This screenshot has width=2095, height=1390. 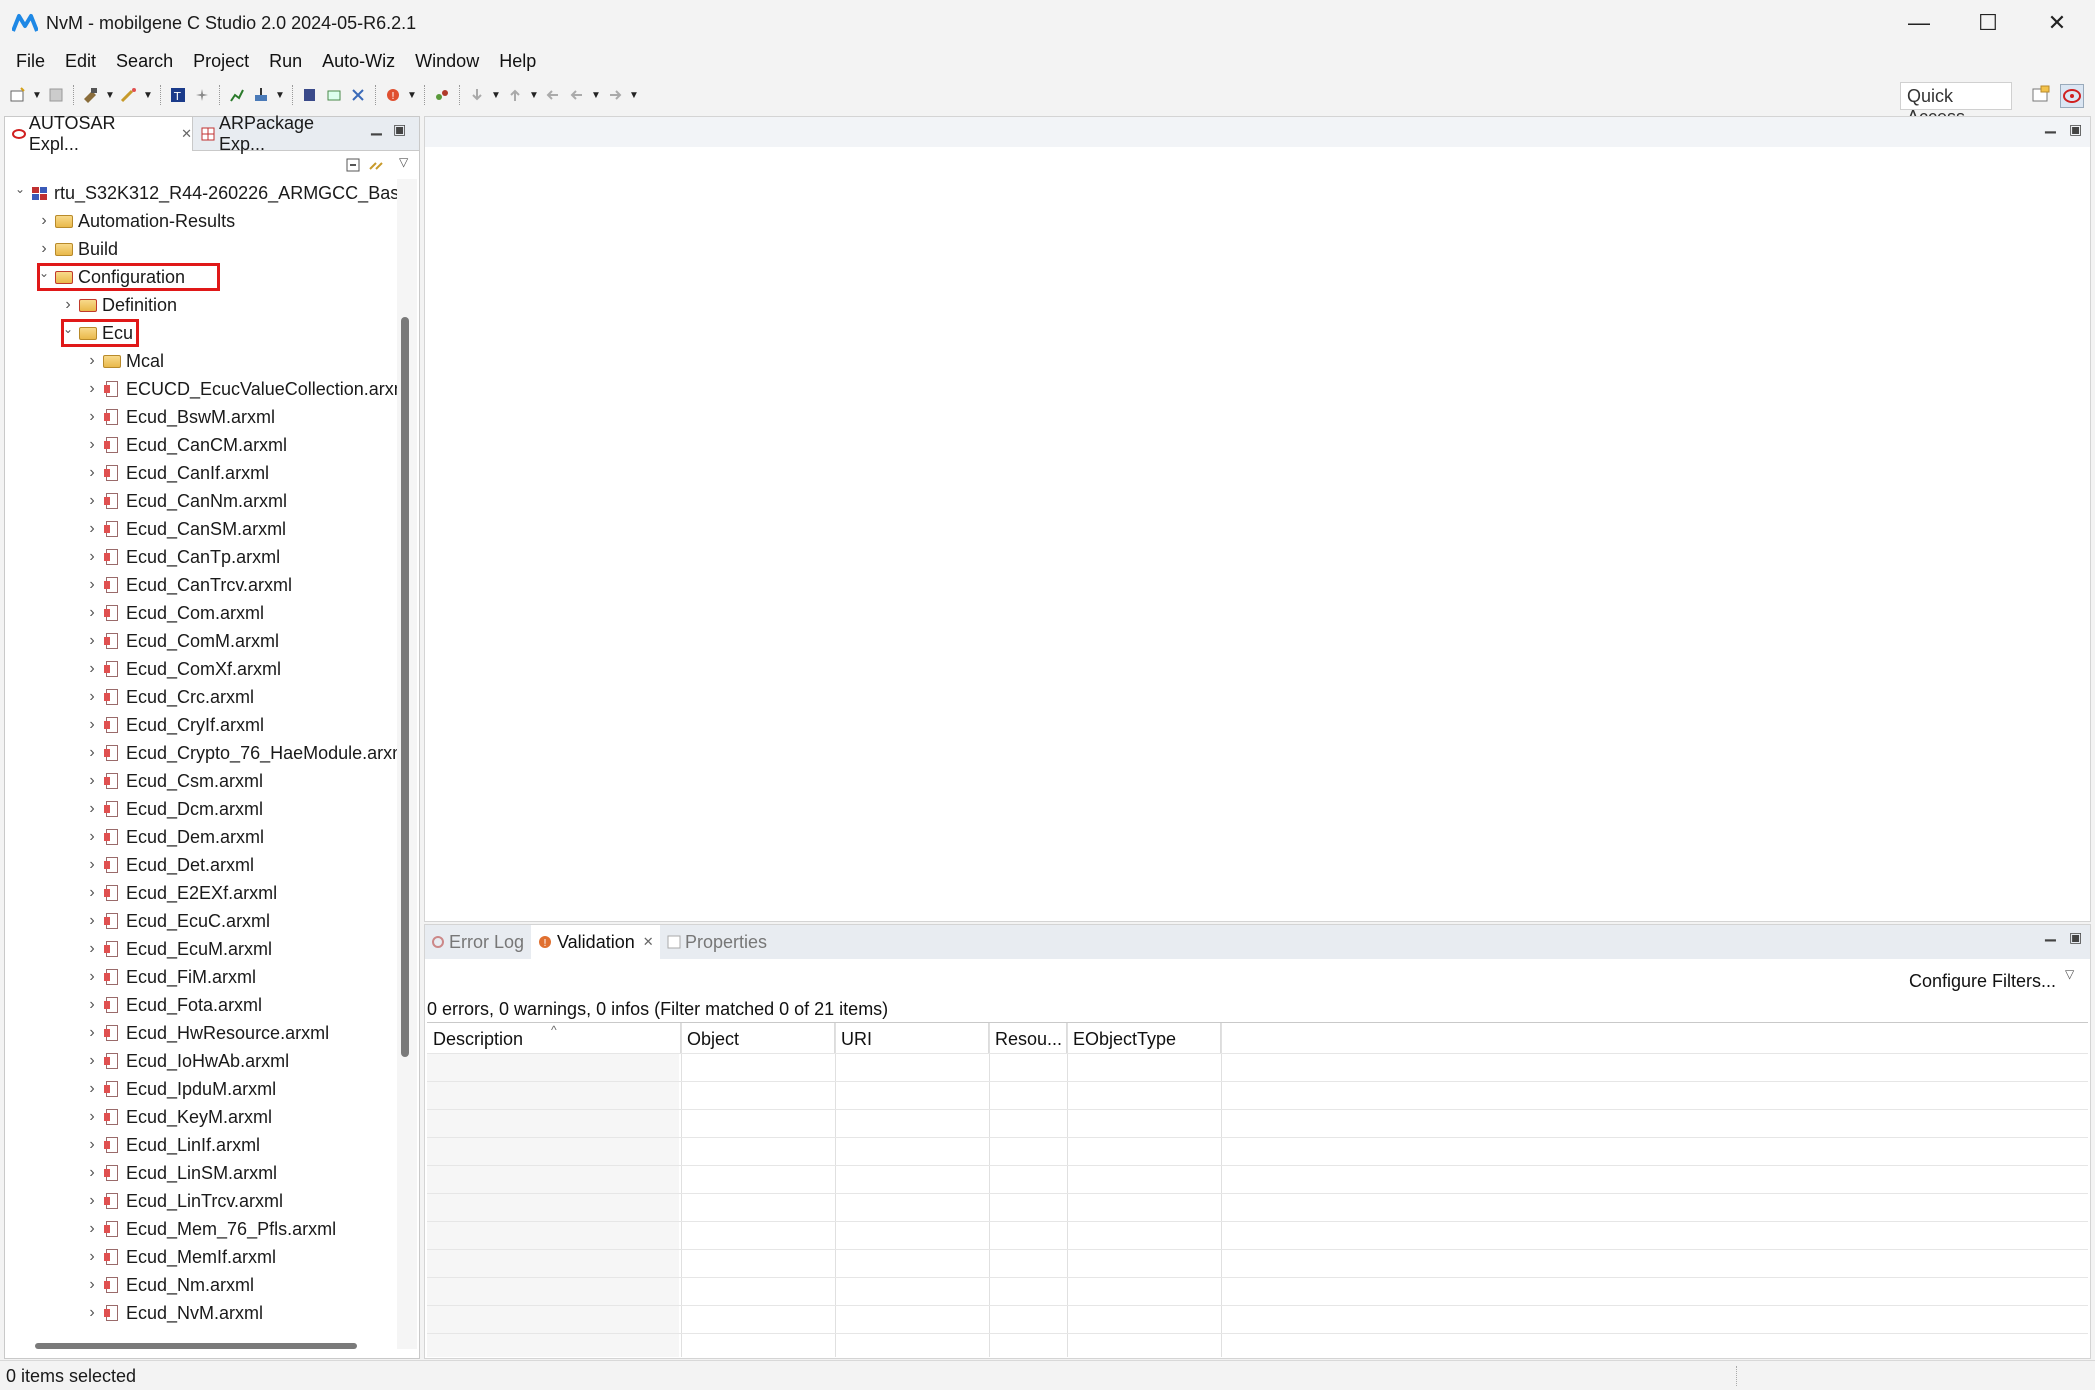 I want to click on maximize-button: ☐, so click(x=1988, y=23).